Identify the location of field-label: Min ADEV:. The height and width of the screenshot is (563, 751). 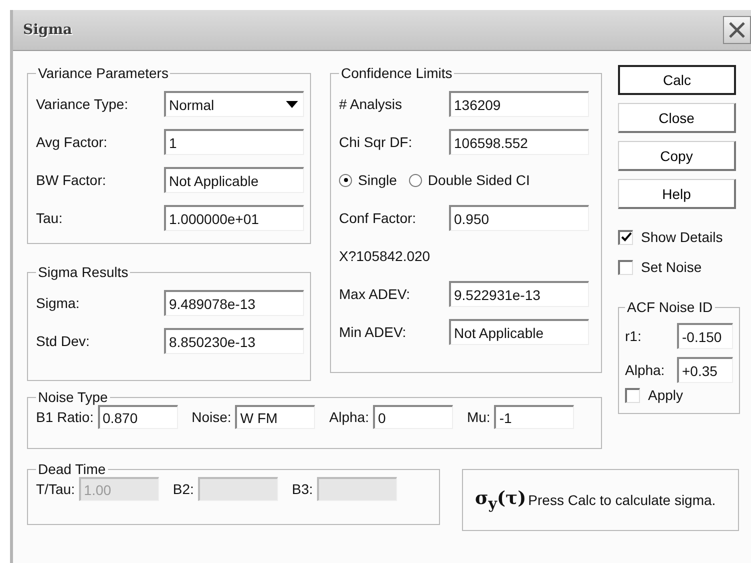
(373, 332).